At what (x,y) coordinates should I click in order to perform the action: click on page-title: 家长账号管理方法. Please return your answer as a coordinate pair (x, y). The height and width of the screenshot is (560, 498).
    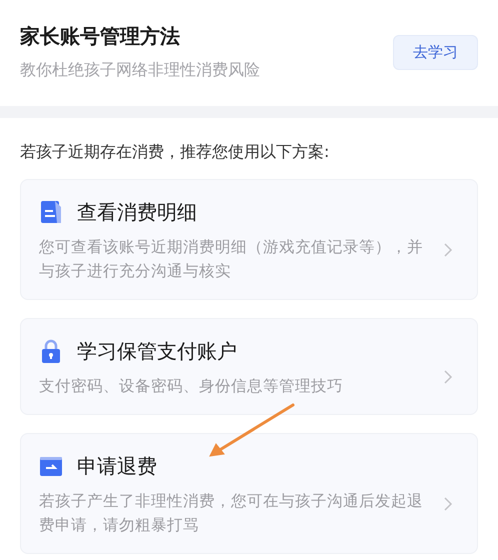
    Looking at the image, I should click on (100, 36).